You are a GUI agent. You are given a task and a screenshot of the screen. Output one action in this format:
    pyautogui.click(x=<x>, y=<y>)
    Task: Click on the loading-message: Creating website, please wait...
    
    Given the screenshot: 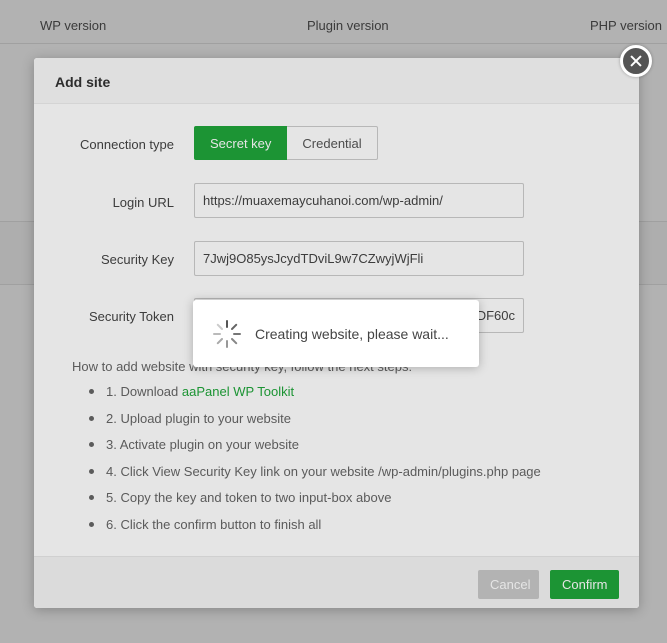 What is the action you would take?
    pyautogui.click(x=352, y=334)
    